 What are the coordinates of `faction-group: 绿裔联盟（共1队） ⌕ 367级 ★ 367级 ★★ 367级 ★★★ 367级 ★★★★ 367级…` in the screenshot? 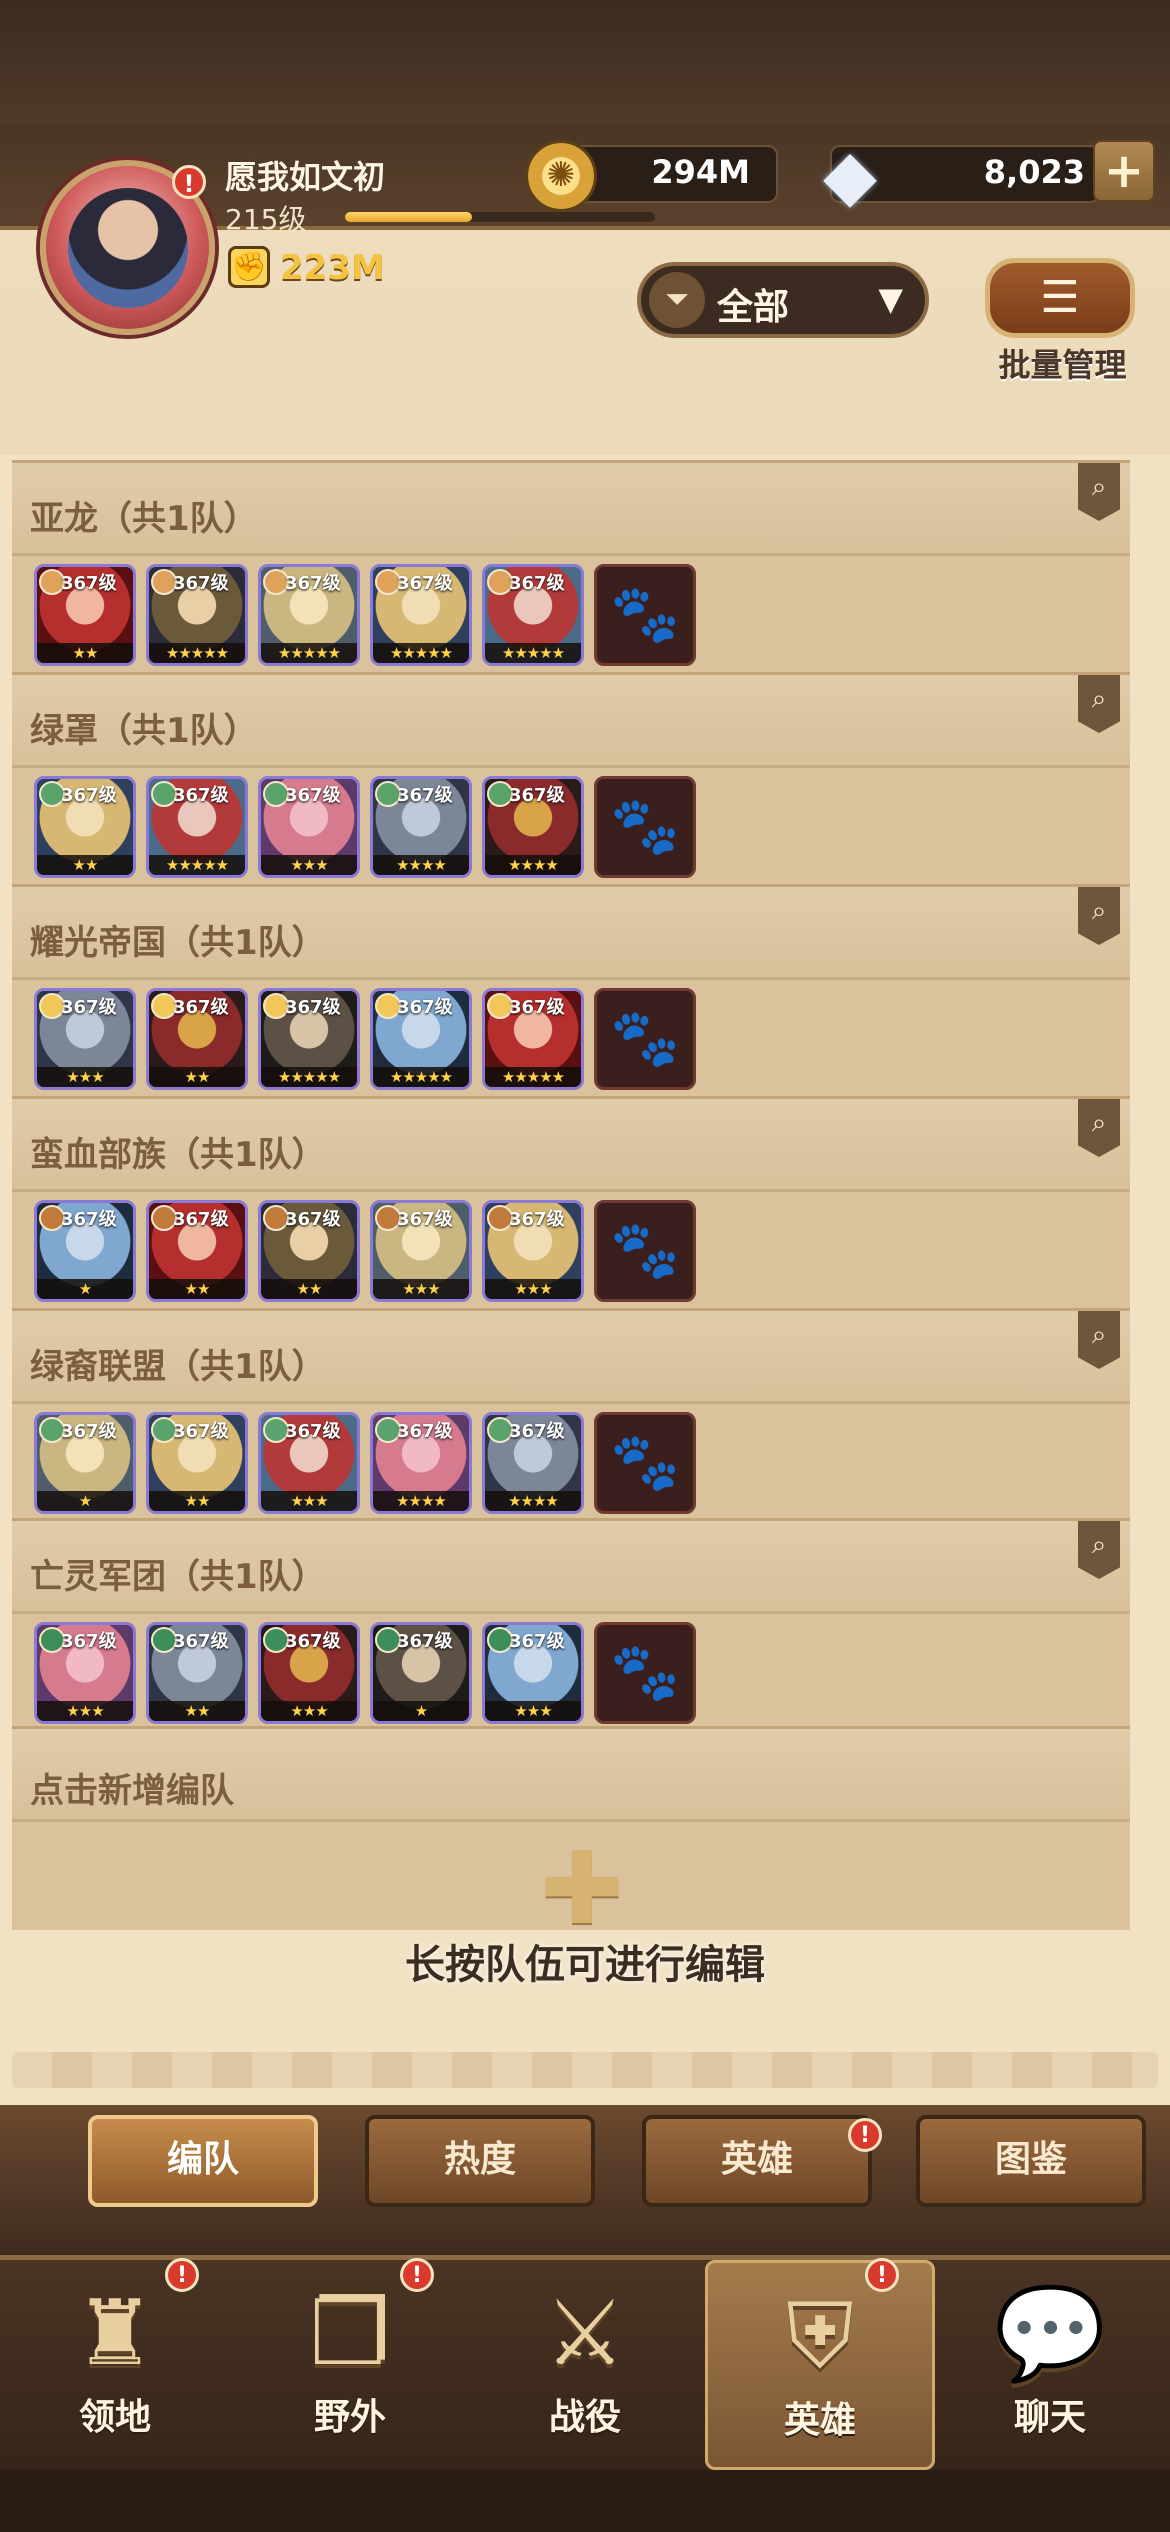 It's located at (571, 1414).